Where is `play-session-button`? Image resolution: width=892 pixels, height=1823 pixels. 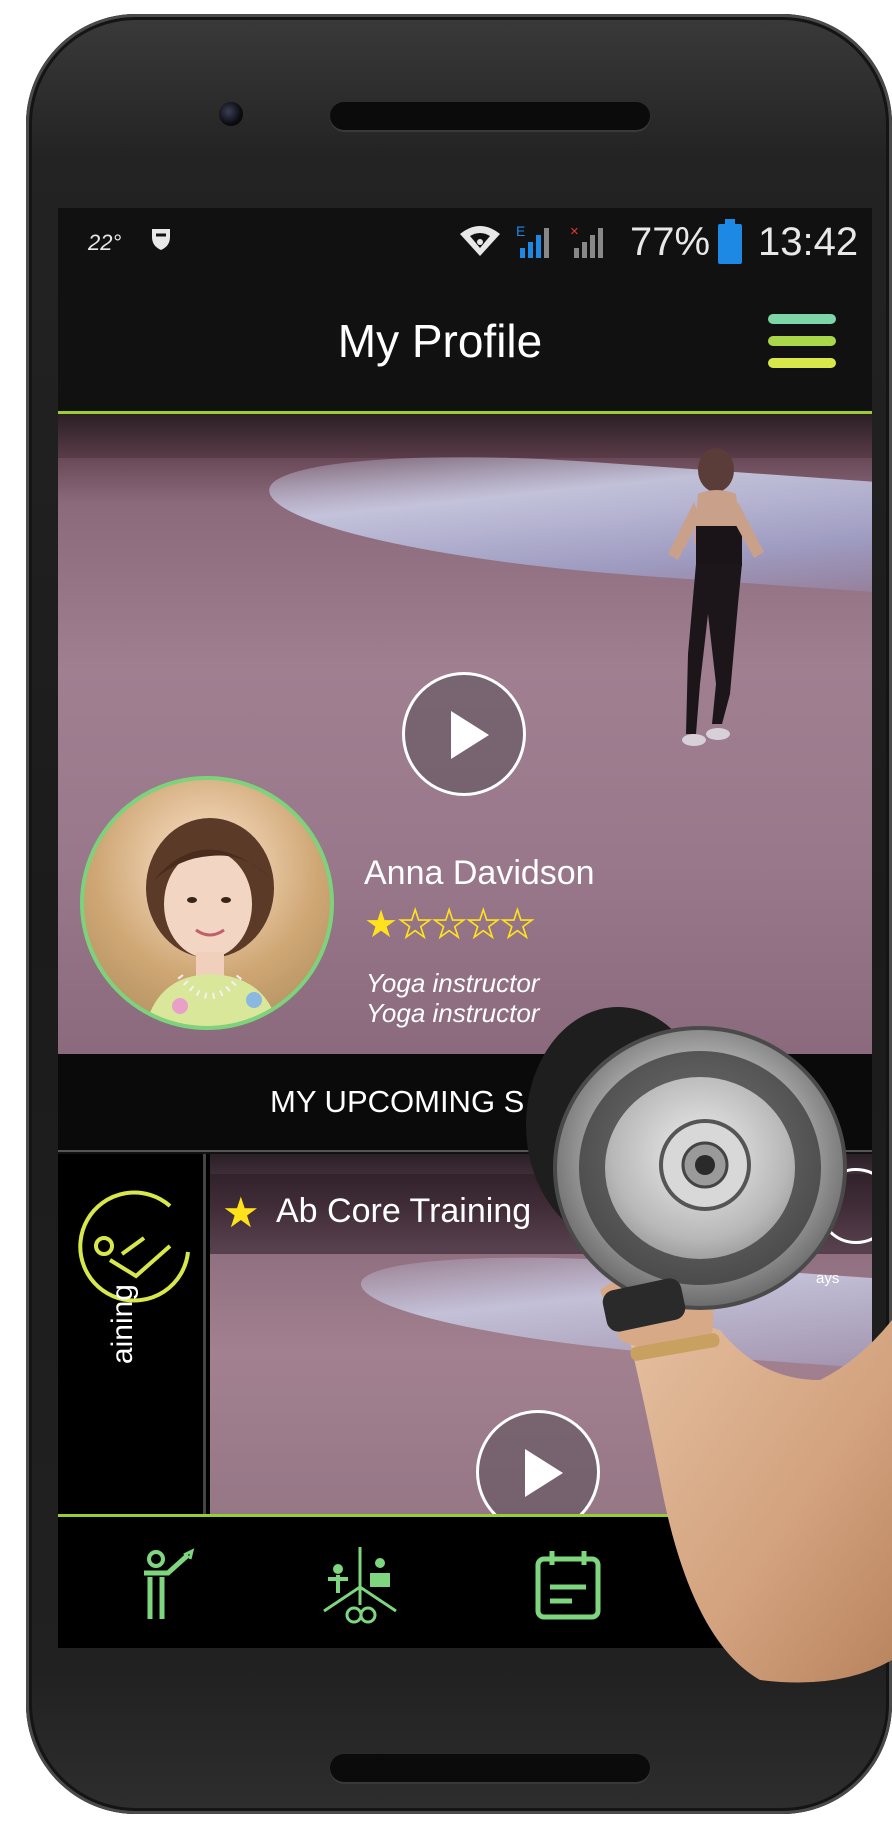
play-session-button is located at coordinates (538, 1462).